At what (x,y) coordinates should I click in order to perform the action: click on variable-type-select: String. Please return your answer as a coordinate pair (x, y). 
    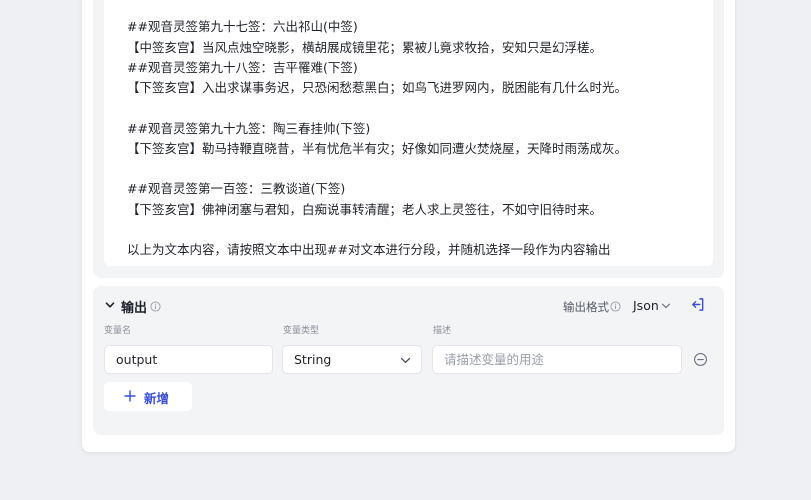
    Looking at the image, I should click on (352, 359).